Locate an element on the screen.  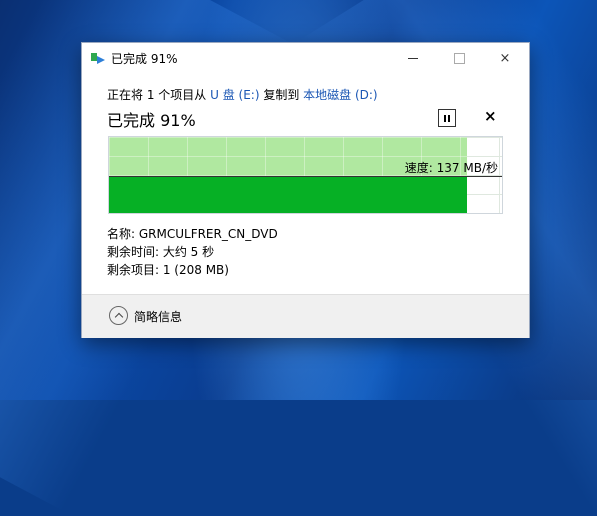
transfer-speed-graph: 速度: 137 MB/秒 is located at coordinates (305, 175).